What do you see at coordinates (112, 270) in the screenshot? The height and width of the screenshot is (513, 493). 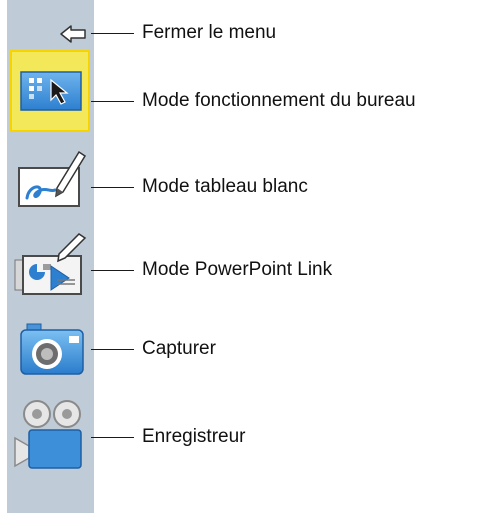 I see `callout-line-powerpoint` at bounding box center [112, 270].